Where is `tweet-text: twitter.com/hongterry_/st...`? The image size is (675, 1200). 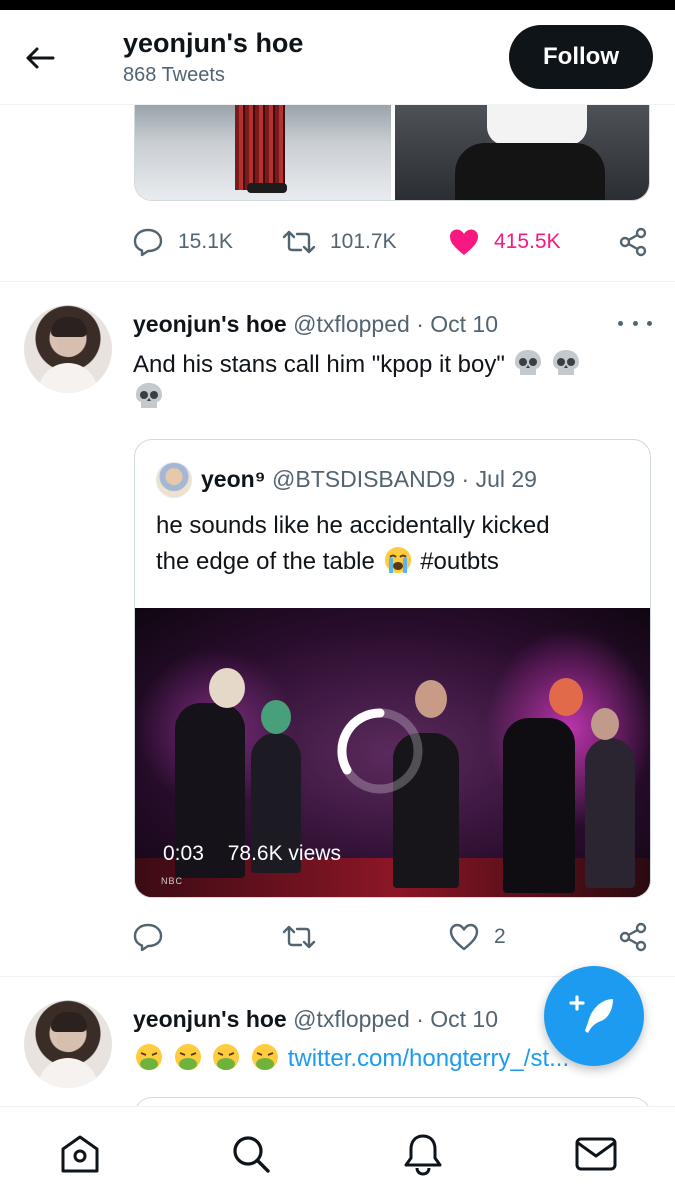 tweet-text: twitter.com/hongterry_/st... is located at coordinates (351, 1057).